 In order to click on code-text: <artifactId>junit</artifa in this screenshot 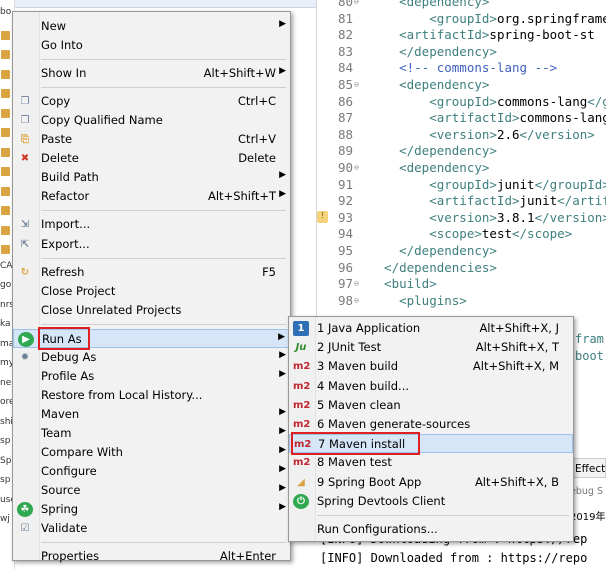, I will do `click(487, 200)`.